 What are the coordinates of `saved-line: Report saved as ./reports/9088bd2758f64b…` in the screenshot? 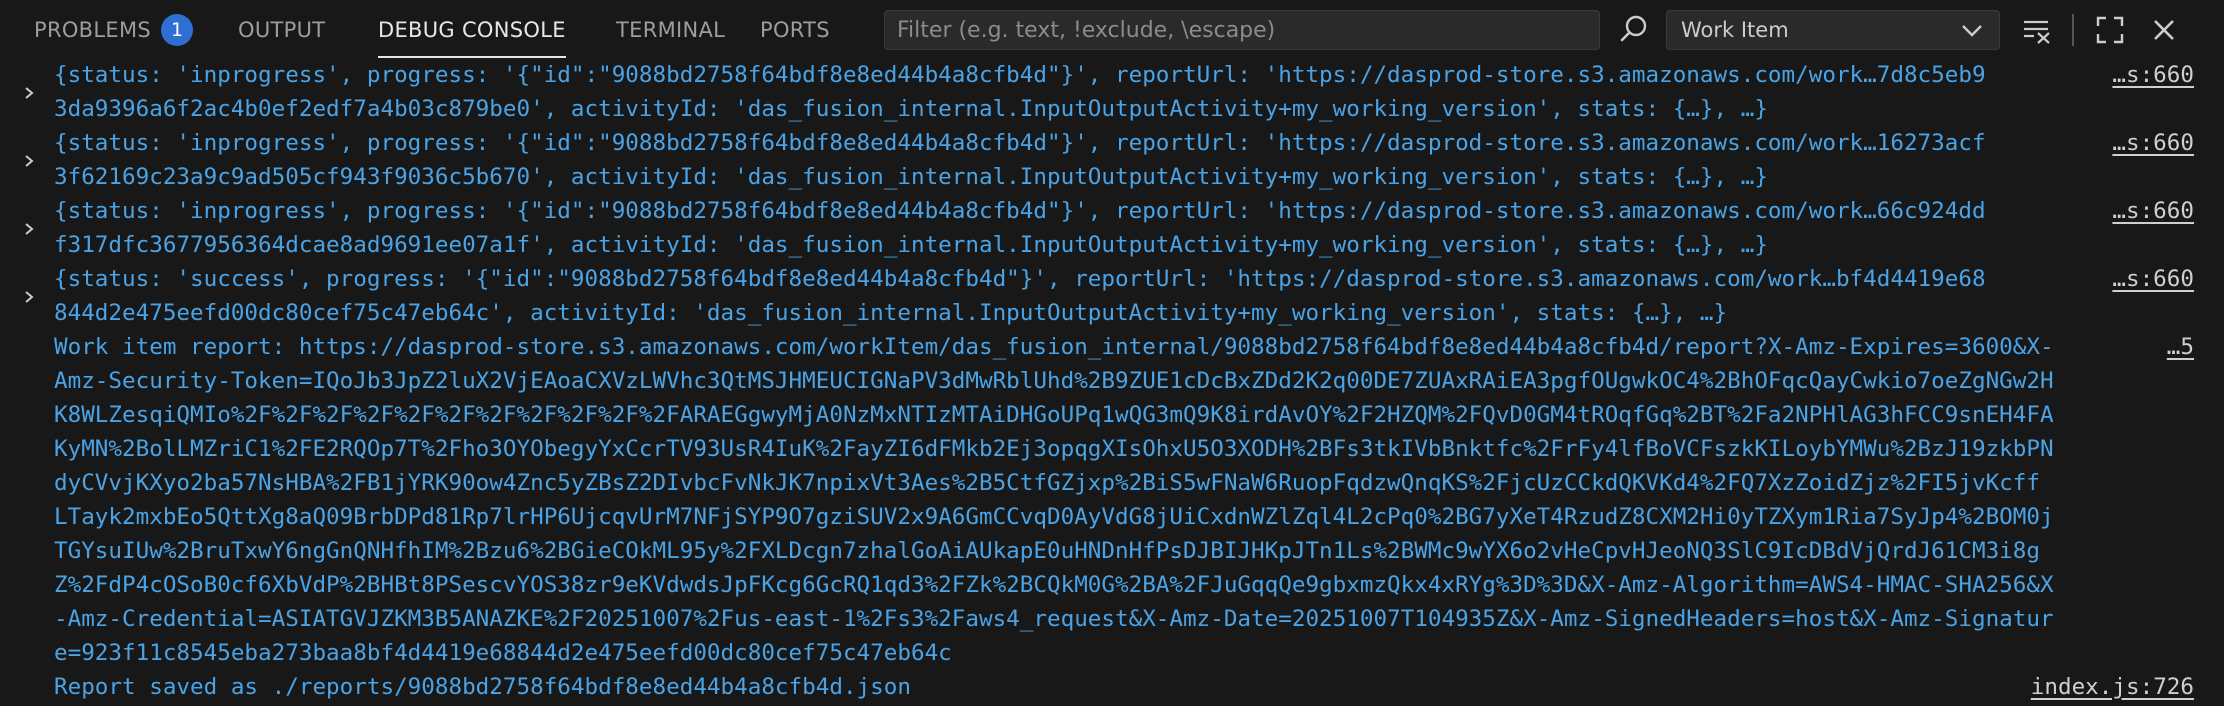 It's located at (482, 687).